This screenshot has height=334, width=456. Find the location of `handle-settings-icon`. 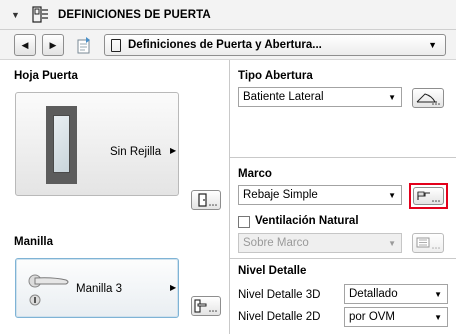

handle-settings-icon is located at coordinates (205, 306).